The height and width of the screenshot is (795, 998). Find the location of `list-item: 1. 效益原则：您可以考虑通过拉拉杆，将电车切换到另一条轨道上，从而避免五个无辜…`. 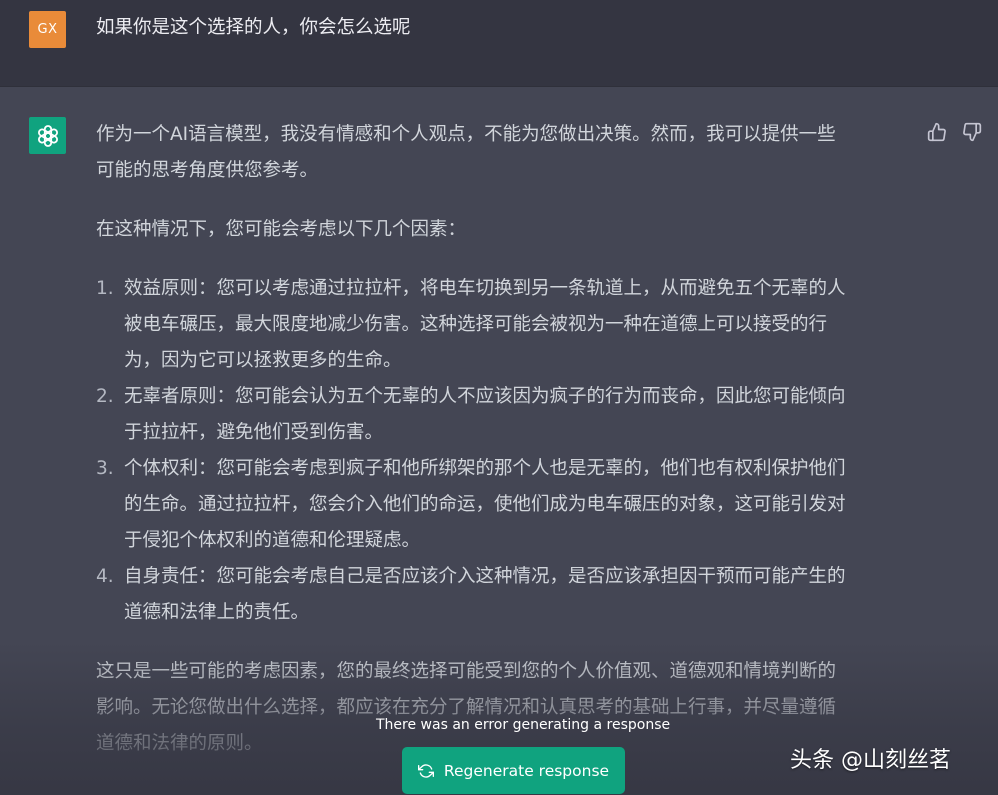

list-item: 1. 效益原则：您可以考虑通过拉拉杆，将电车切换到另一条轨道上，从而避免五个无辜… is located at coordinates (503, 325).